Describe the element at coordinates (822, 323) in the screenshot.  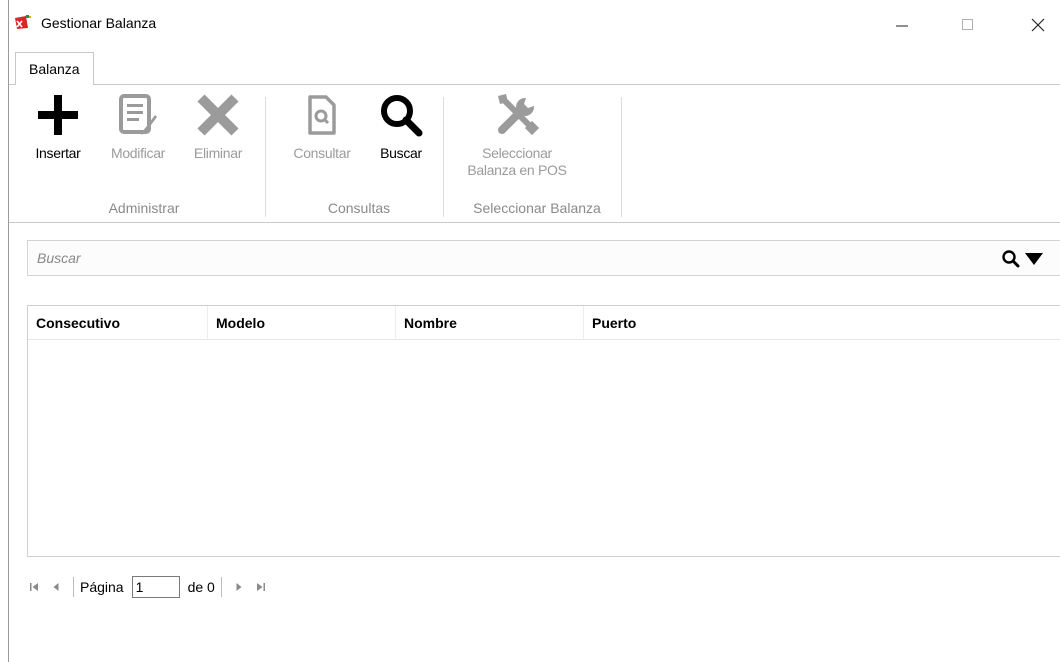
I see `column-header-puerto: Puerto` at that location.